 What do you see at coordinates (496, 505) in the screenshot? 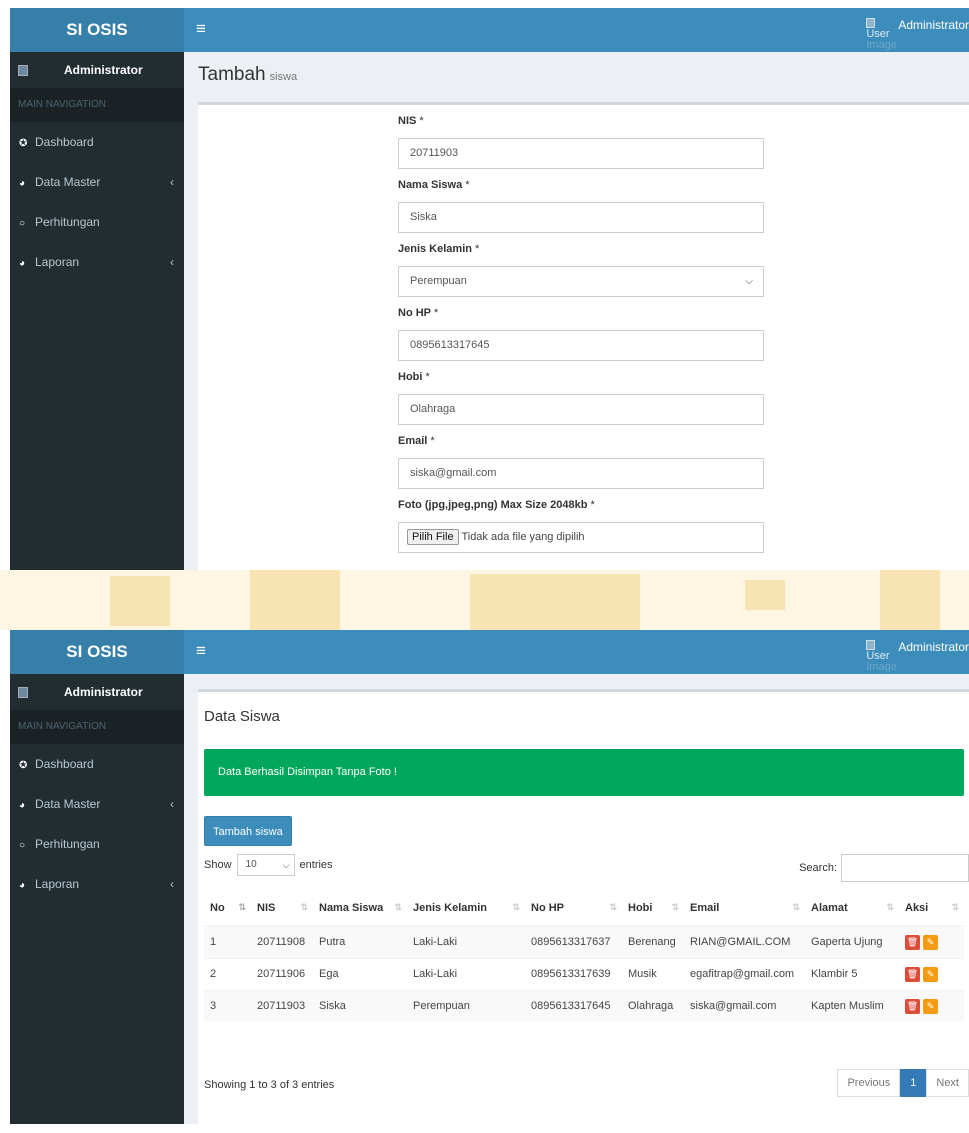
I see `foto-label: Foto (jpg,jpeg,png) Max Size 2048kb *` at bounding box center [496, 505].